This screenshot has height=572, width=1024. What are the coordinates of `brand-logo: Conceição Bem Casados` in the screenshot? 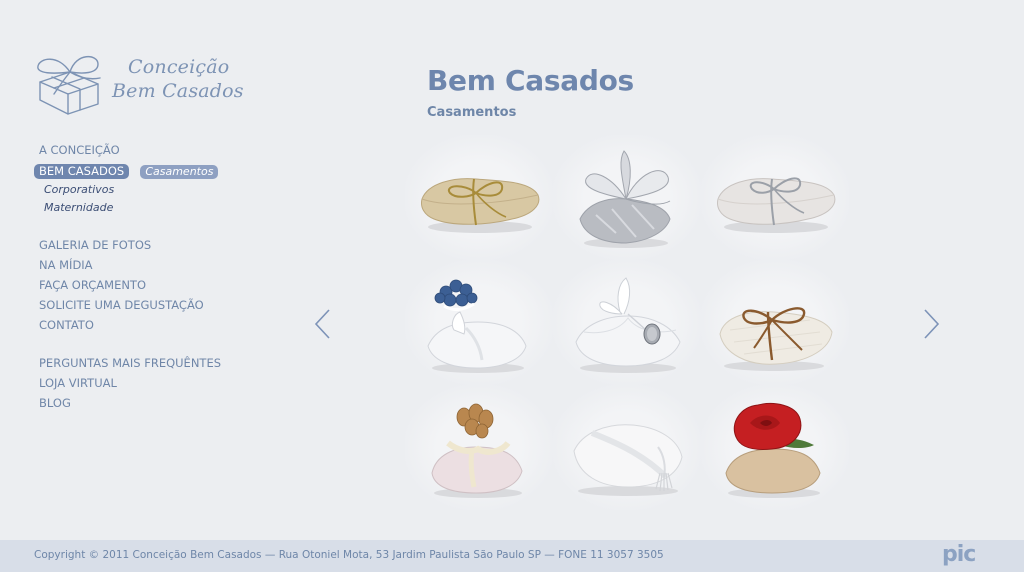 It's located at (138, 84).